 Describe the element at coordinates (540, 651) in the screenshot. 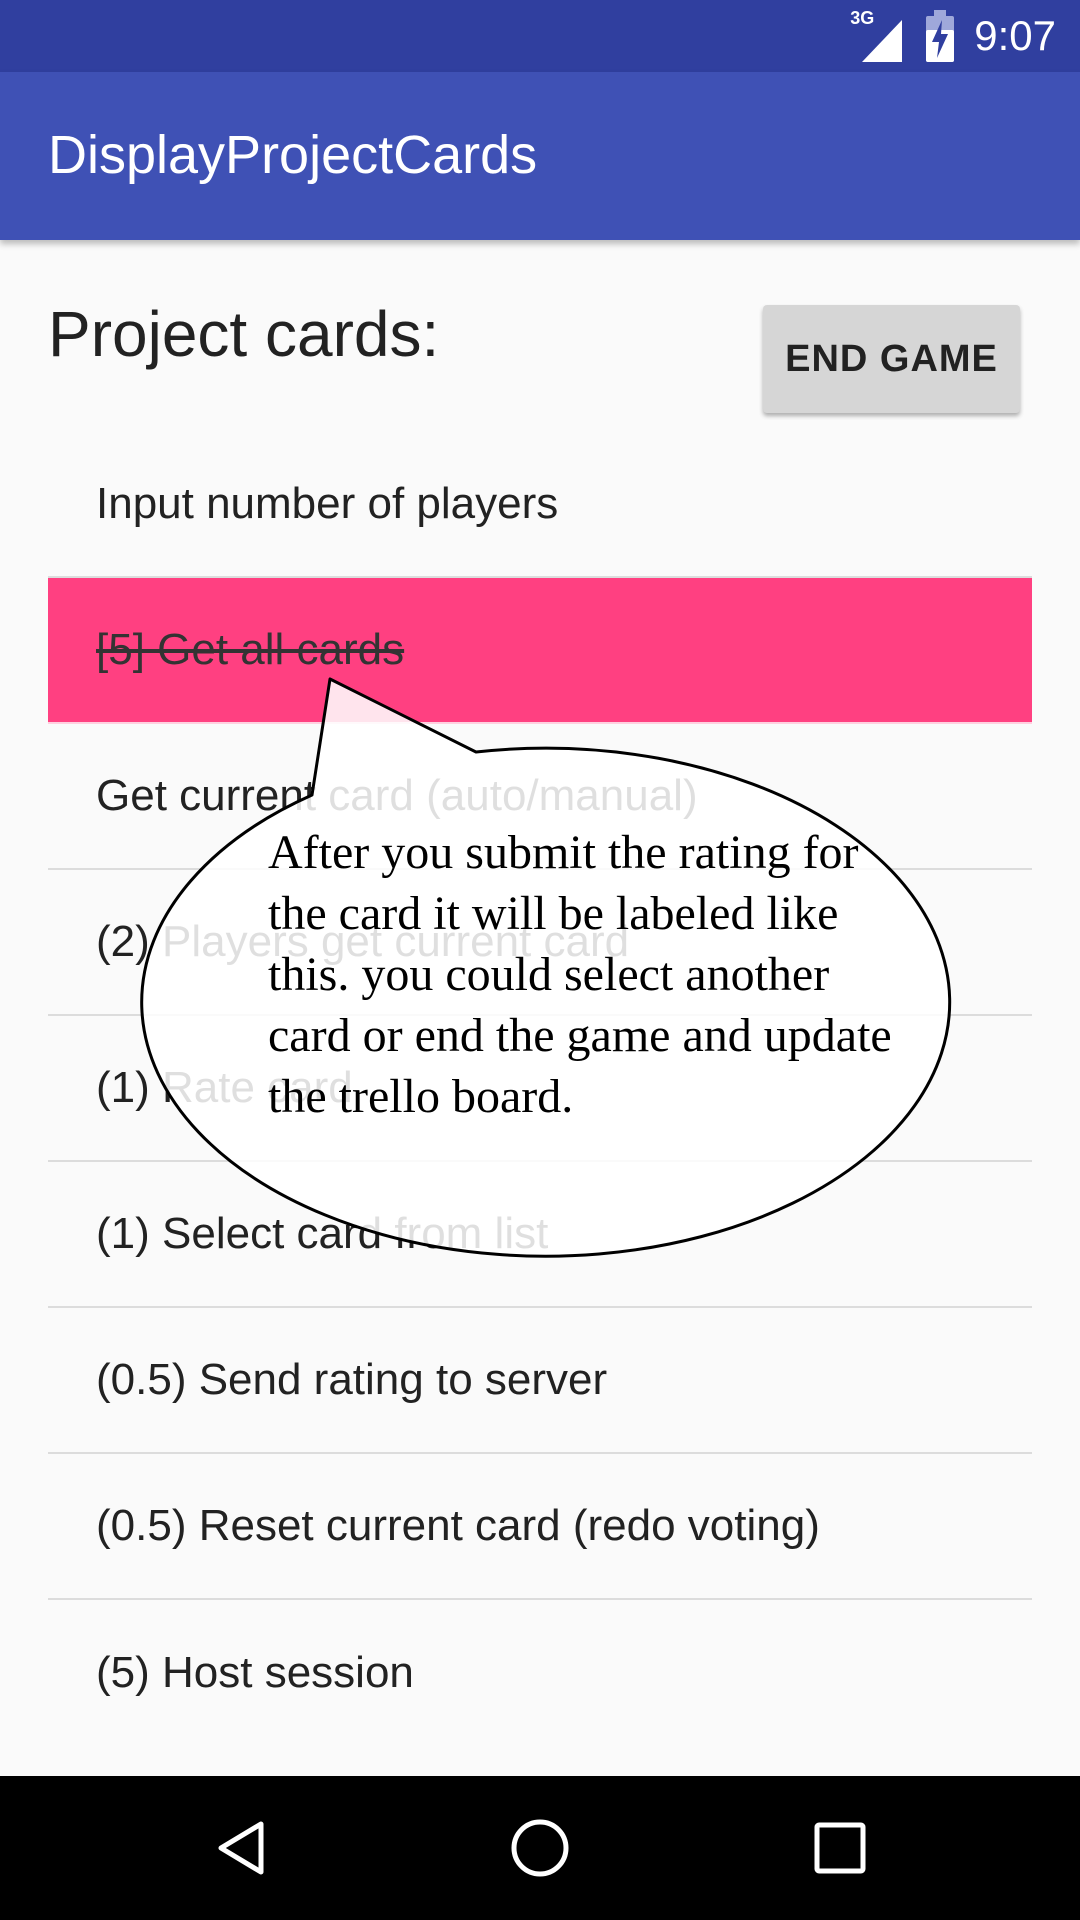

I see `list-item-rated: [5] Get all cards` at that location.